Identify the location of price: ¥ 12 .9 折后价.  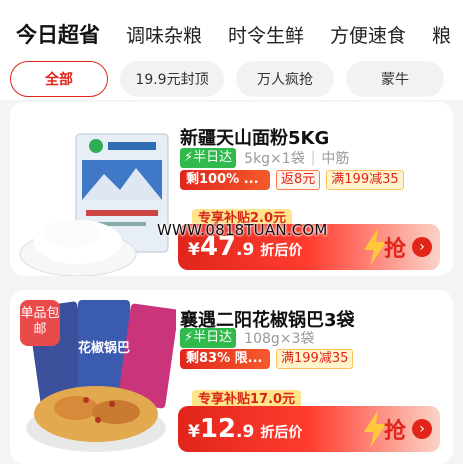
(245, 429).